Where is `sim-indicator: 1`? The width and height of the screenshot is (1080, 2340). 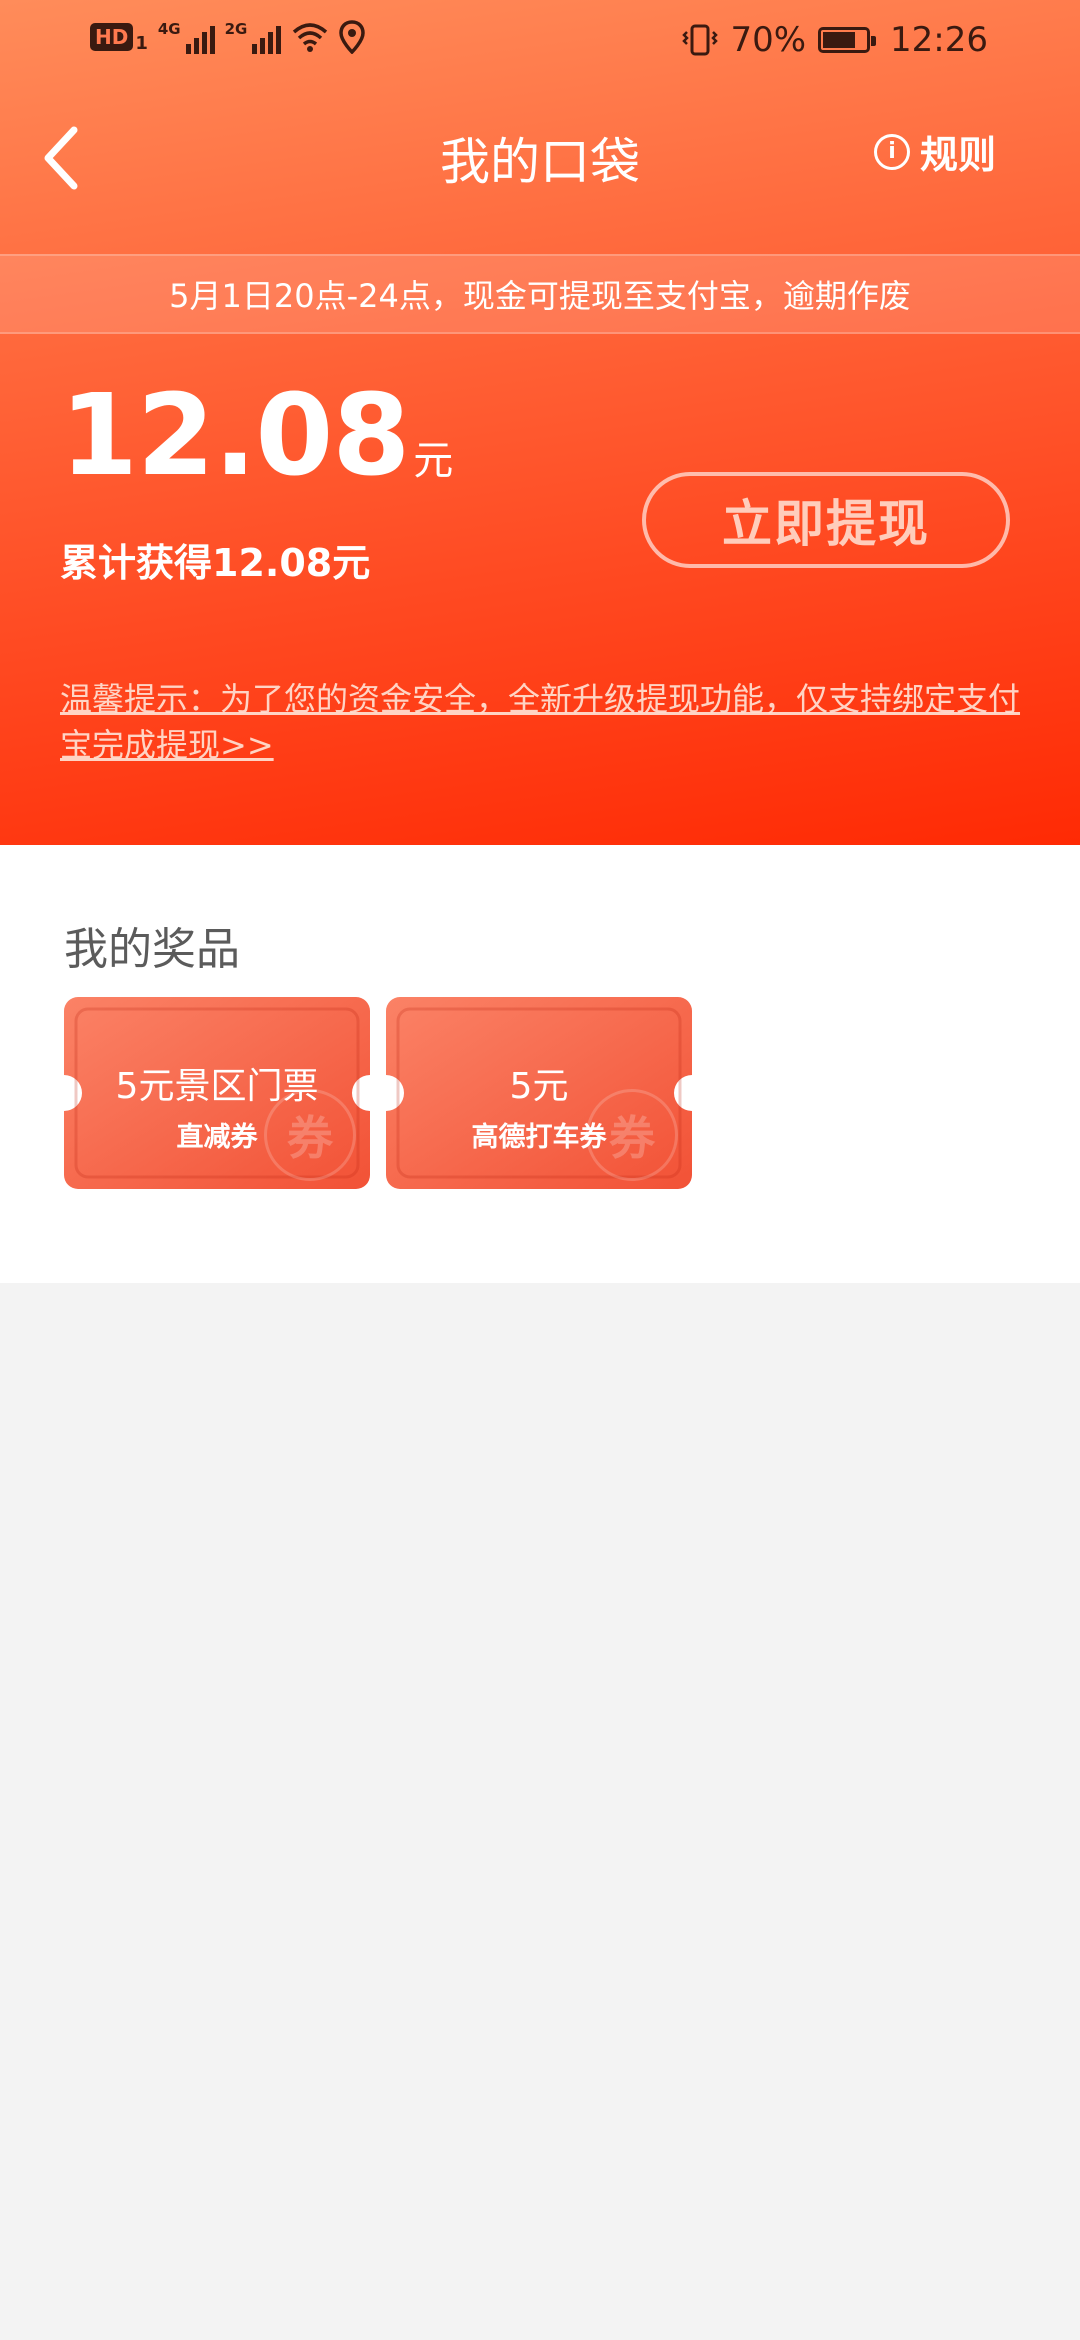 sim-indicator: 1 is located at coordinates (141, 43).